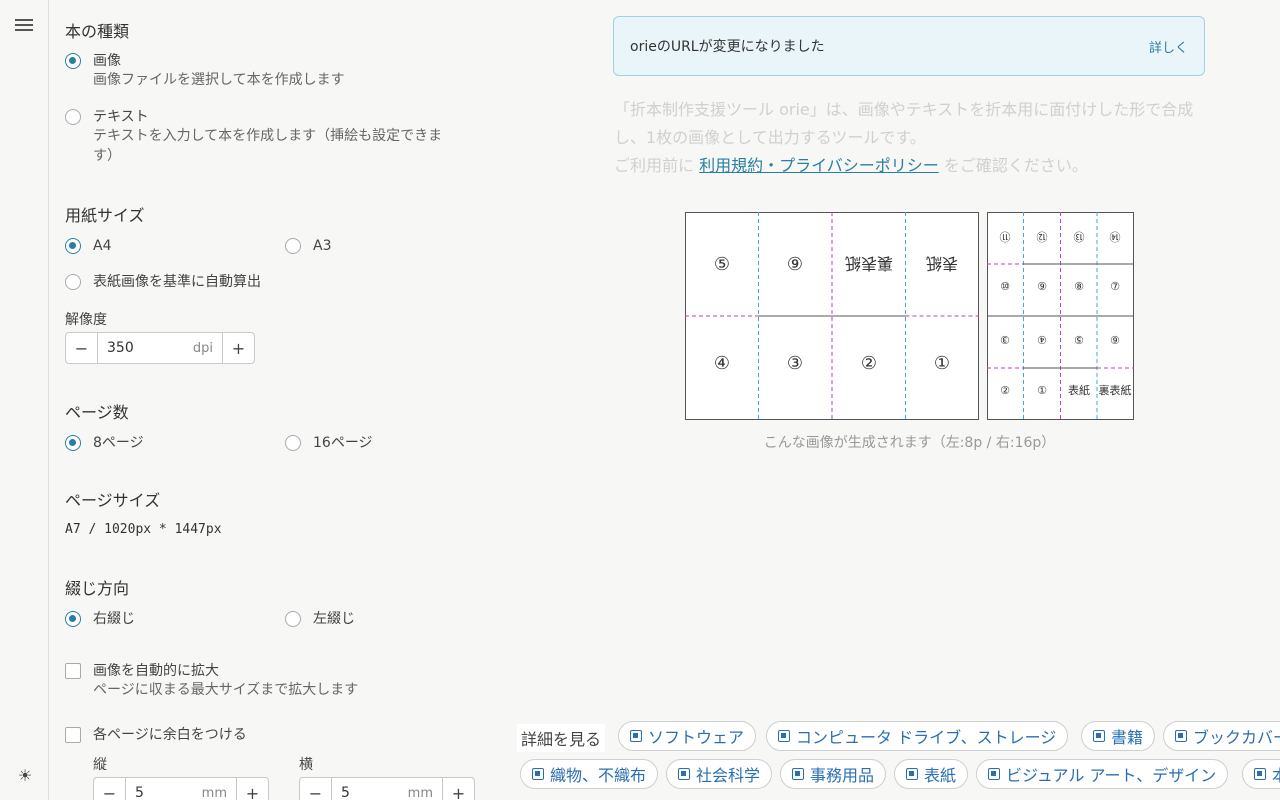 Image resolution: width=1280 pixels, height=800 pixels. Describe the element at coordinates (832, 316) in the screenshot. I see `diagram-8p: ⑤ ⑨ 裏表紙 表紙 ④ ③ ② ①` at that location.